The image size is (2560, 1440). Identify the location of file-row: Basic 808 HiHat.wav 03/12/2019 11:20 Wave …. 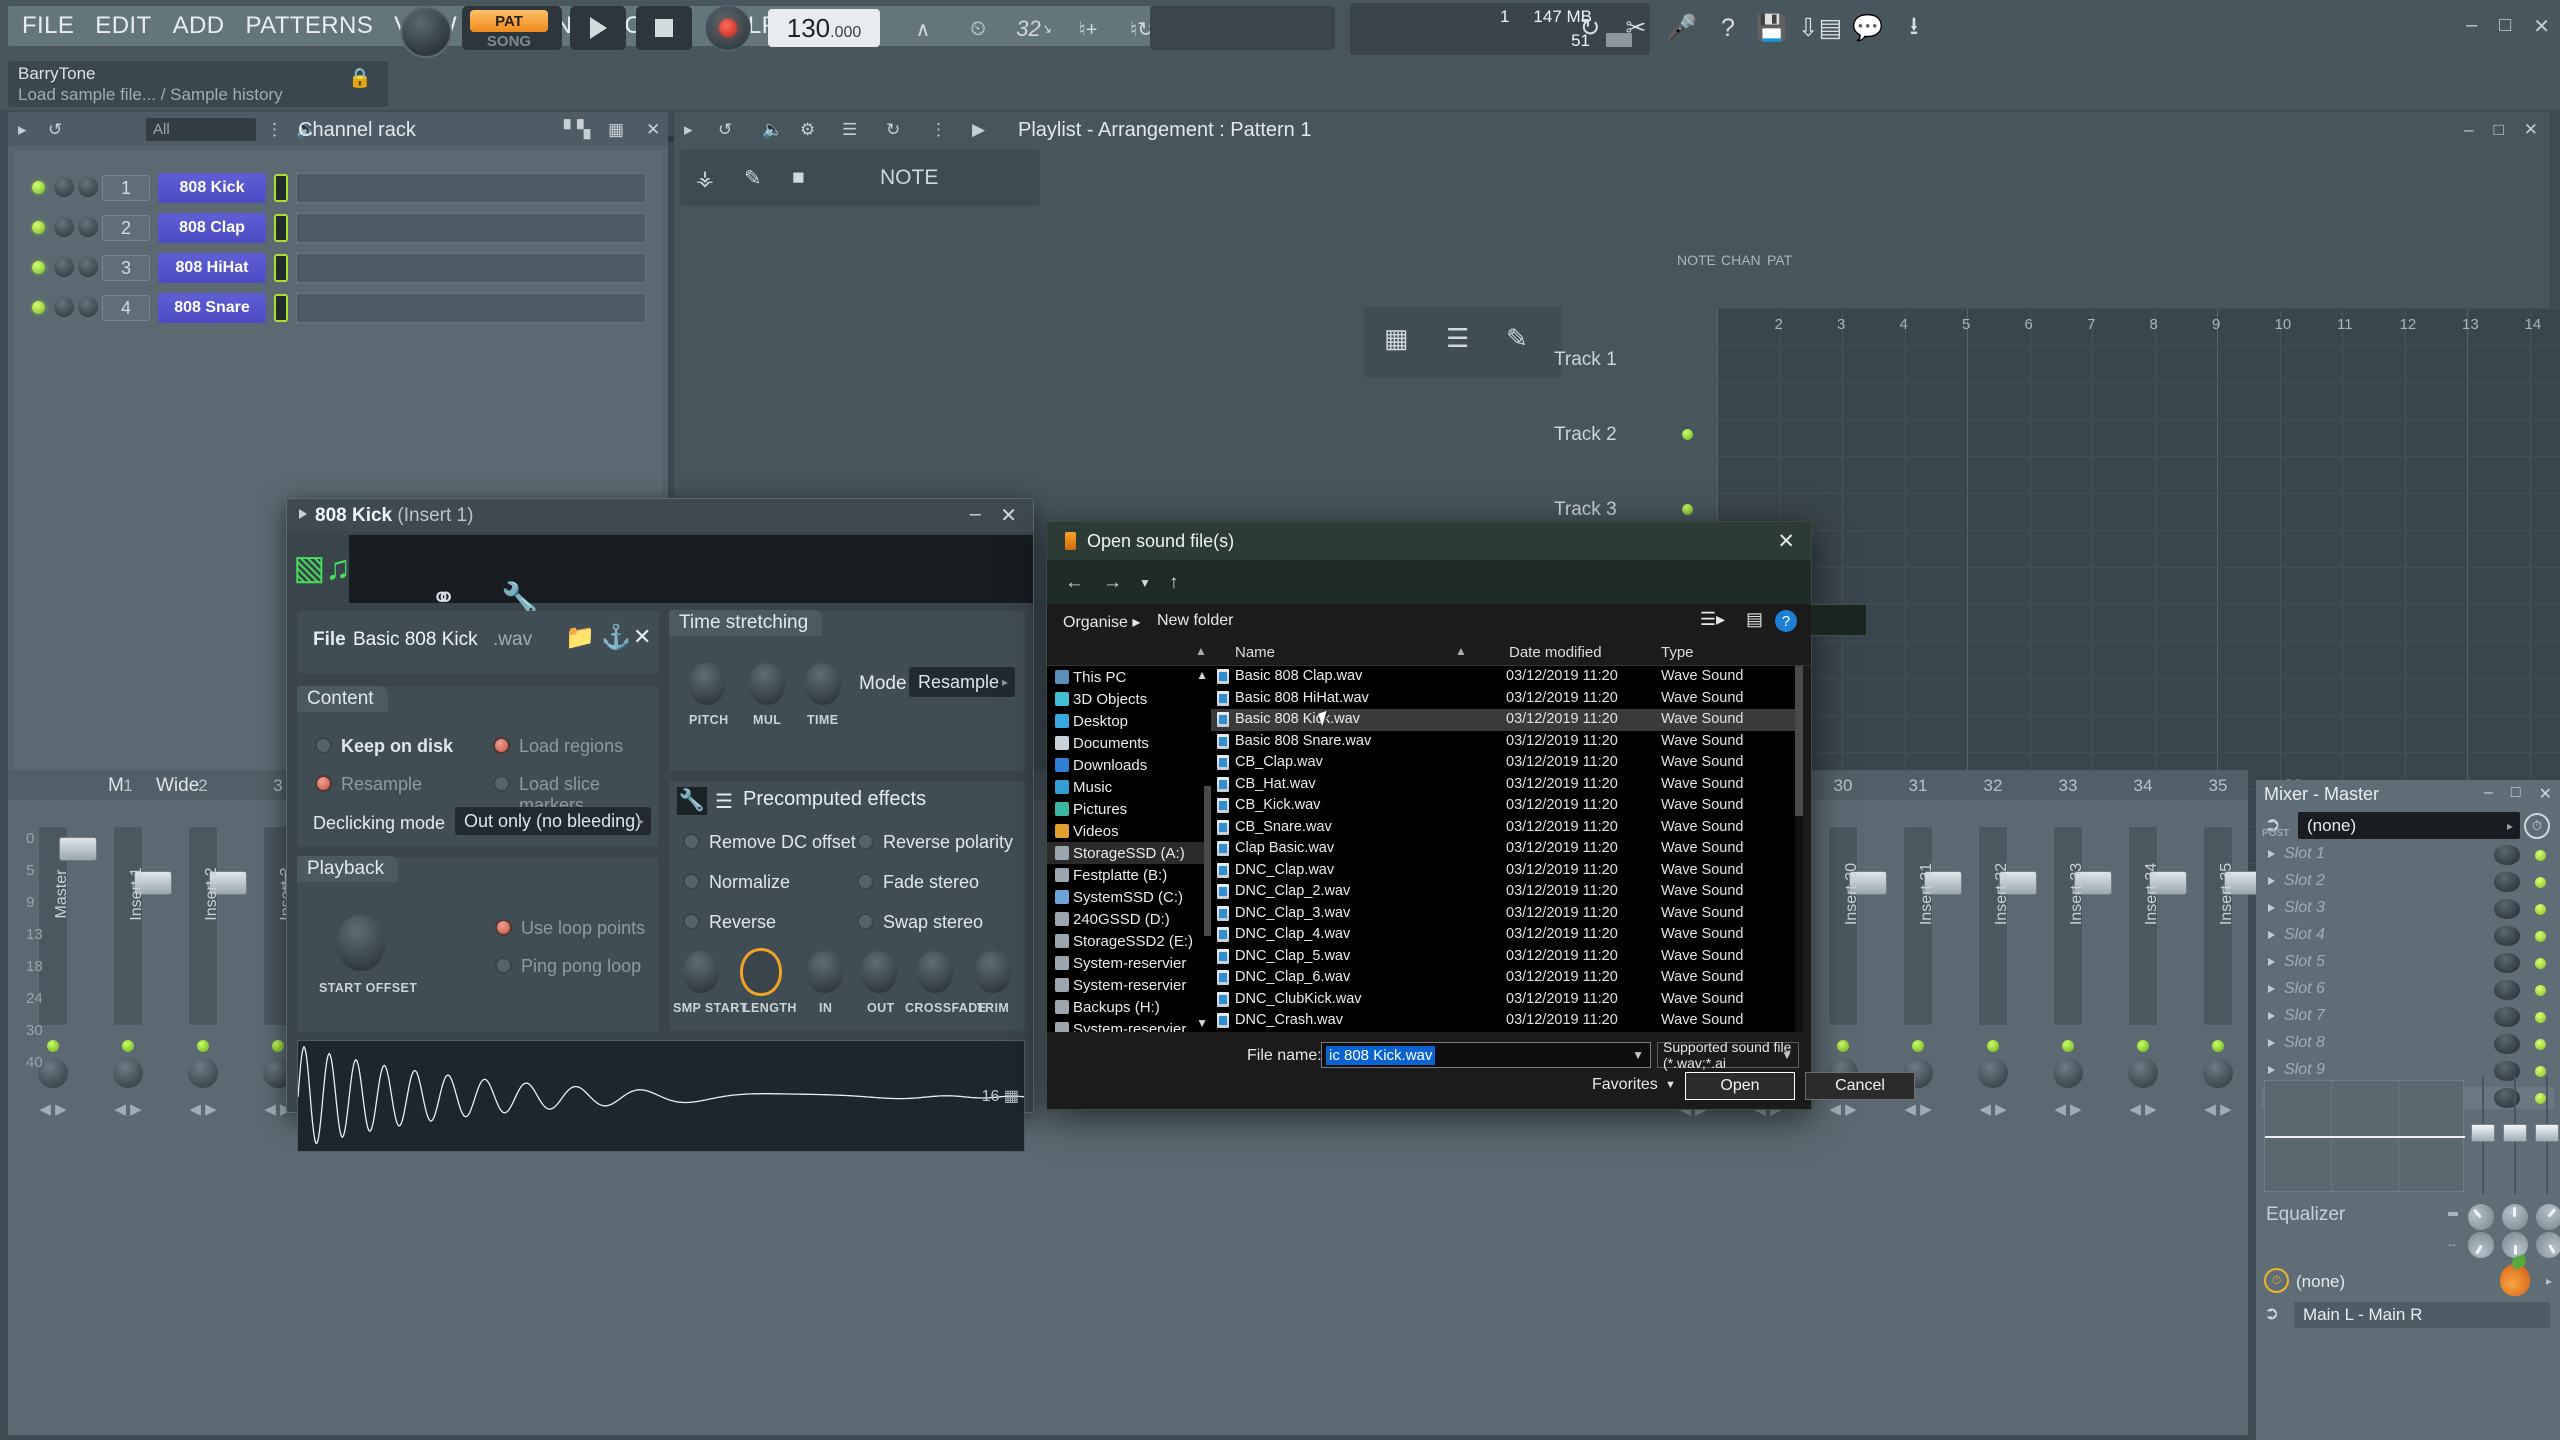
(1504, 699).